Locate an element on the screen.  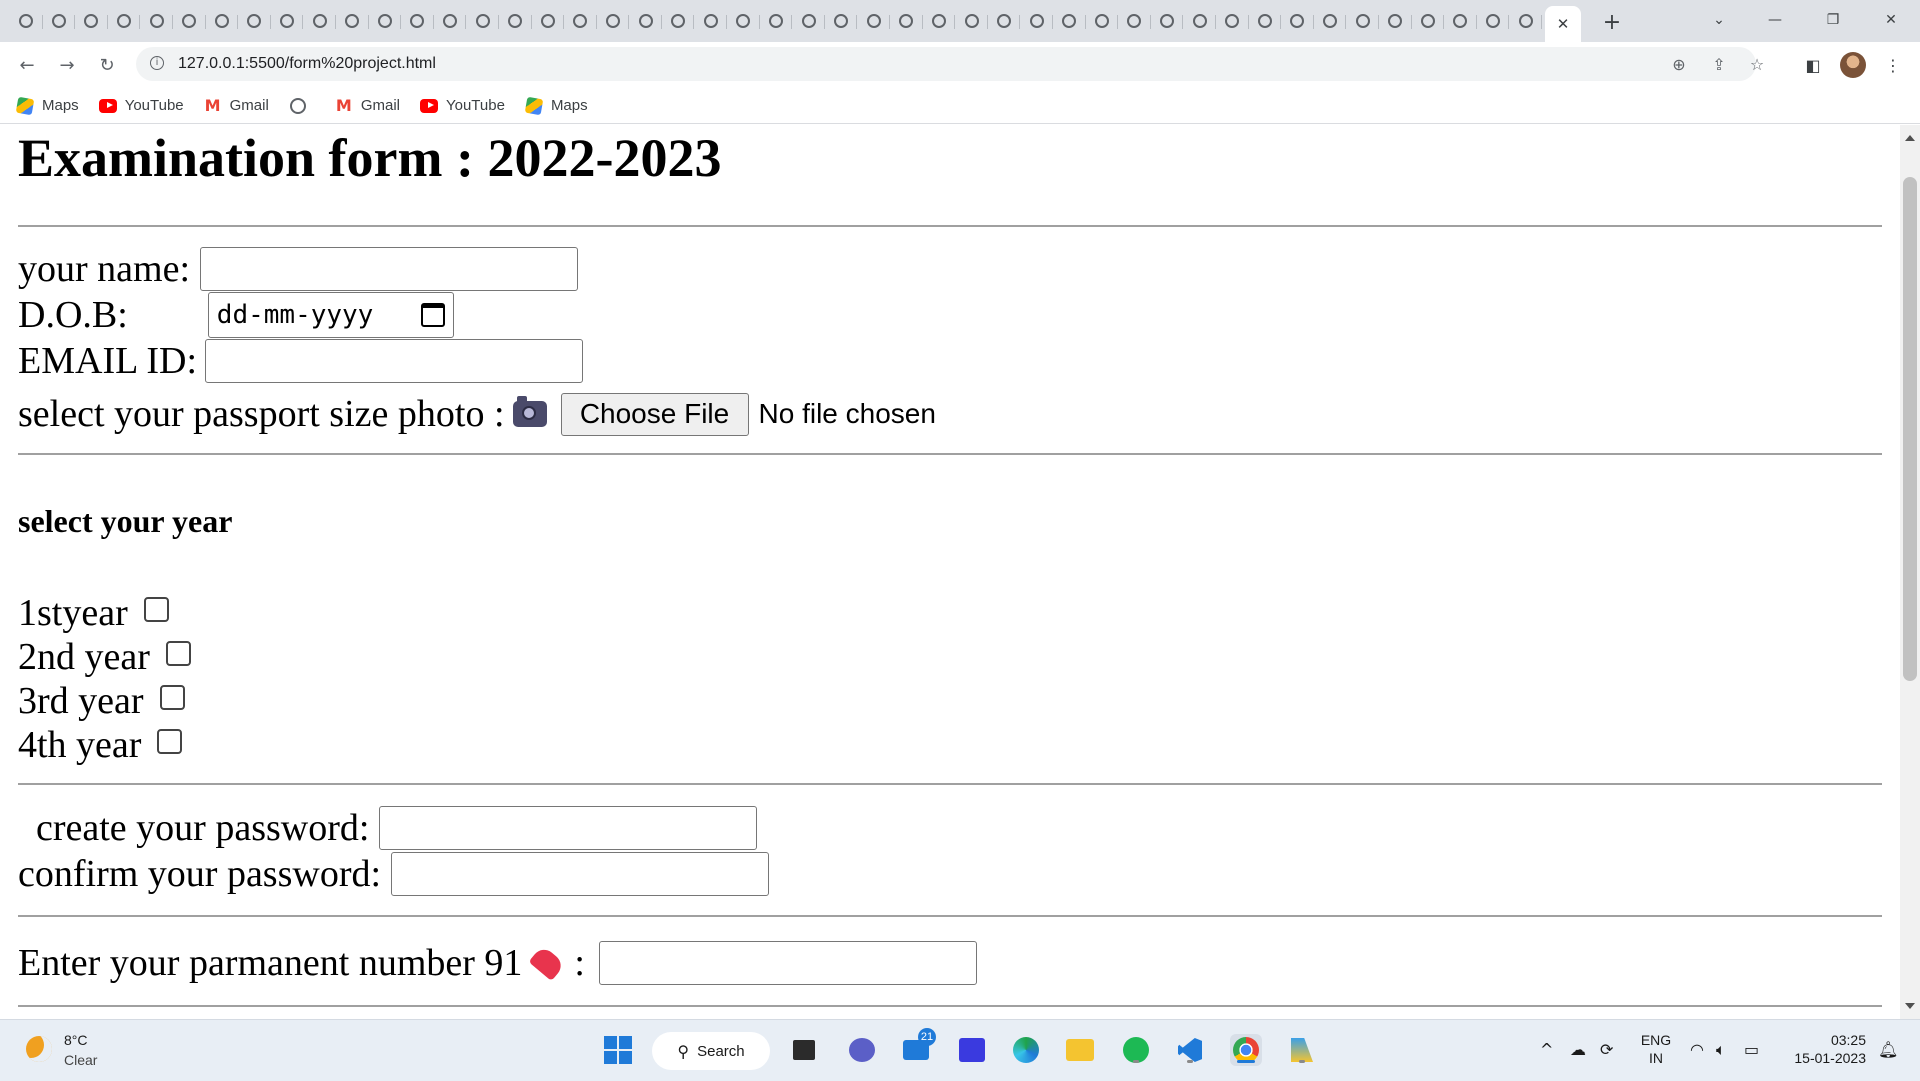
spotify-button is located at coordinates (1136, 1050).